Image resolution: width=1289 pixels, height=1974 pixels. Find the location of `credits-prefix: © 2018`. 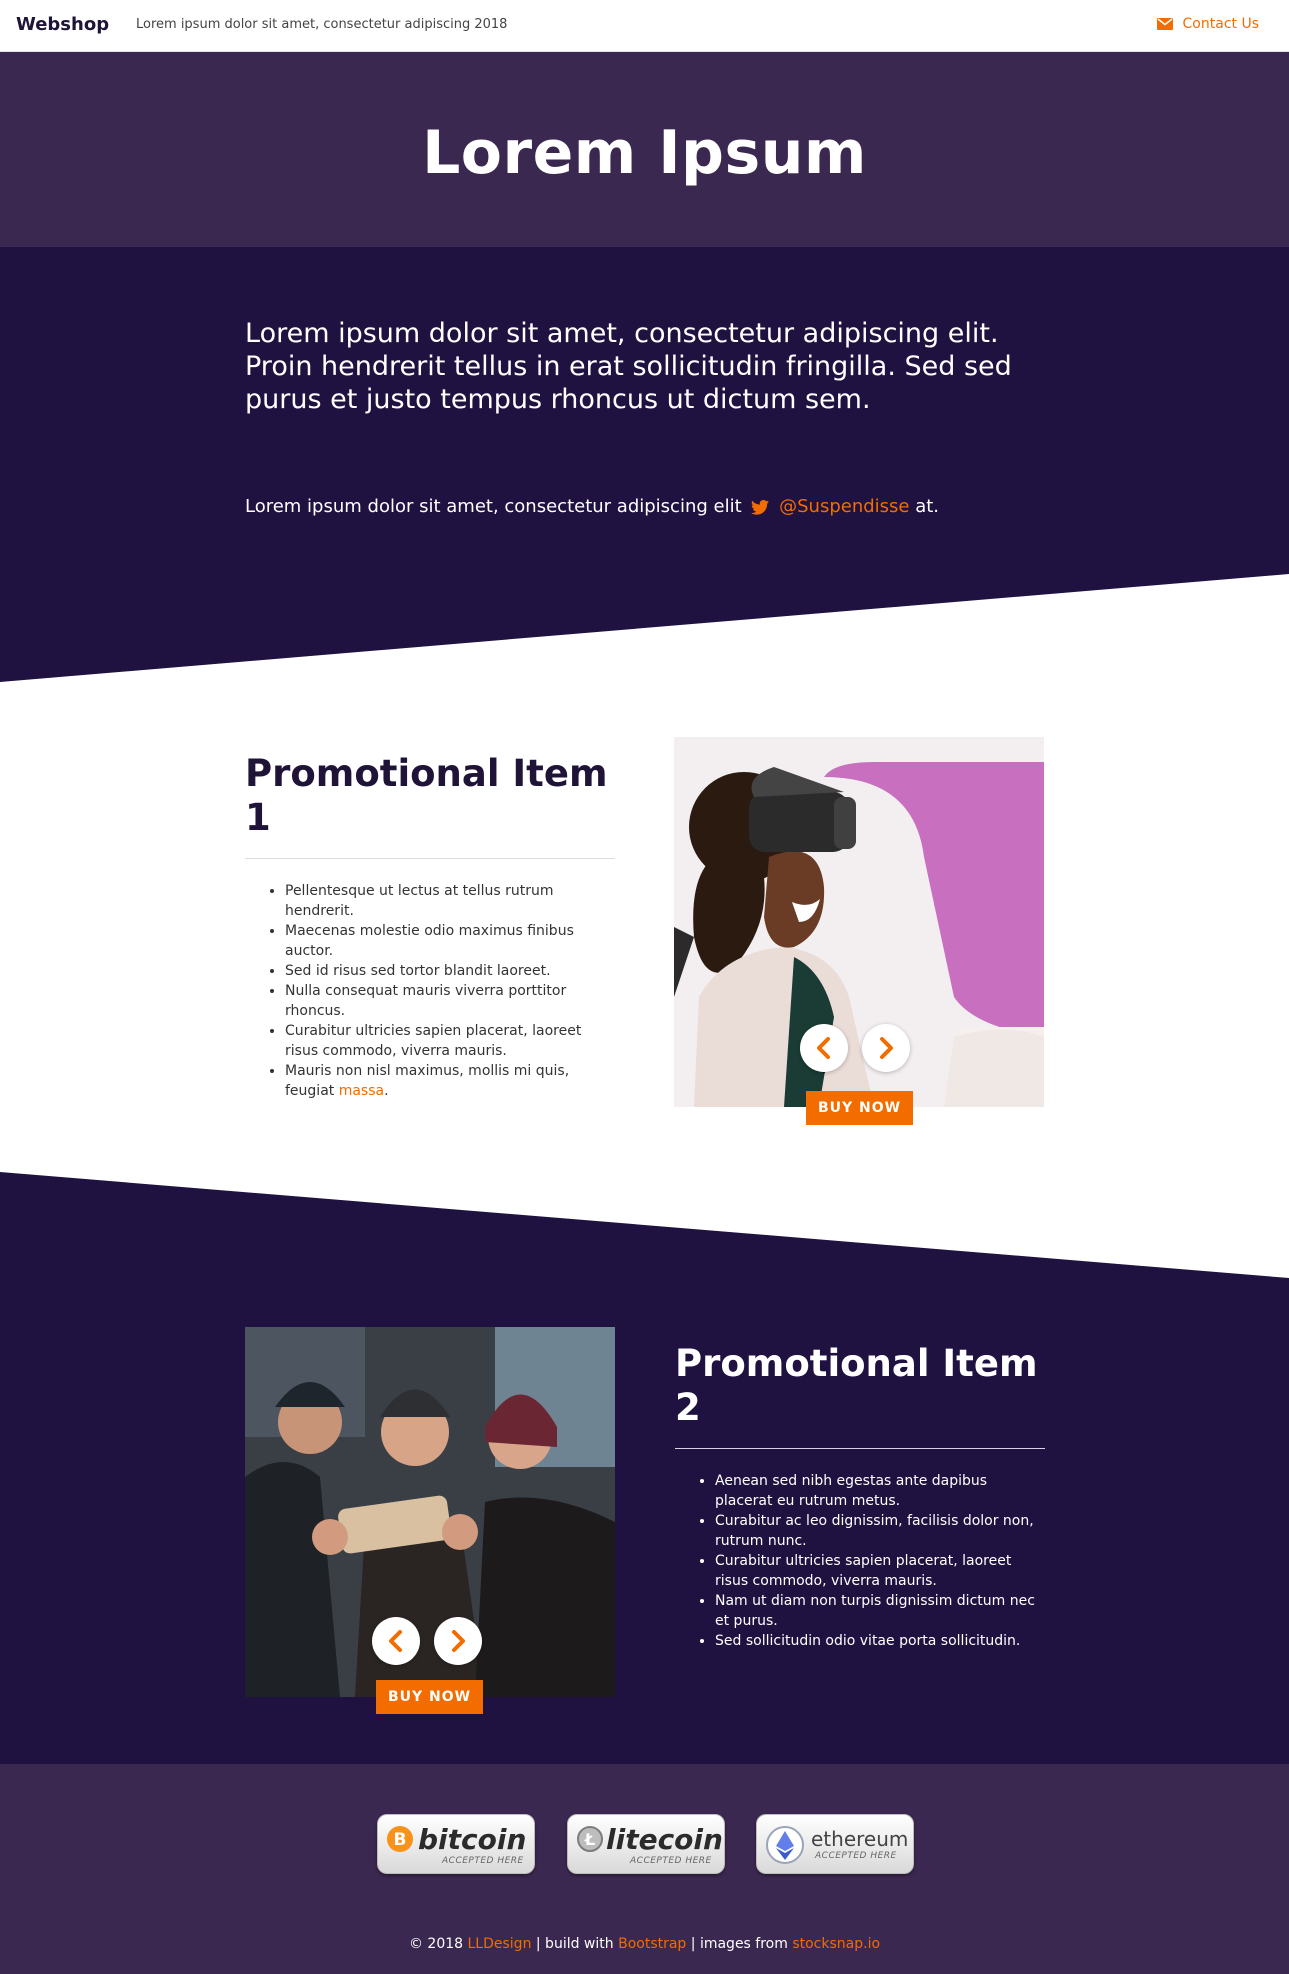

credits-prefix: © 2018 is located at coordinates (438, 1944).